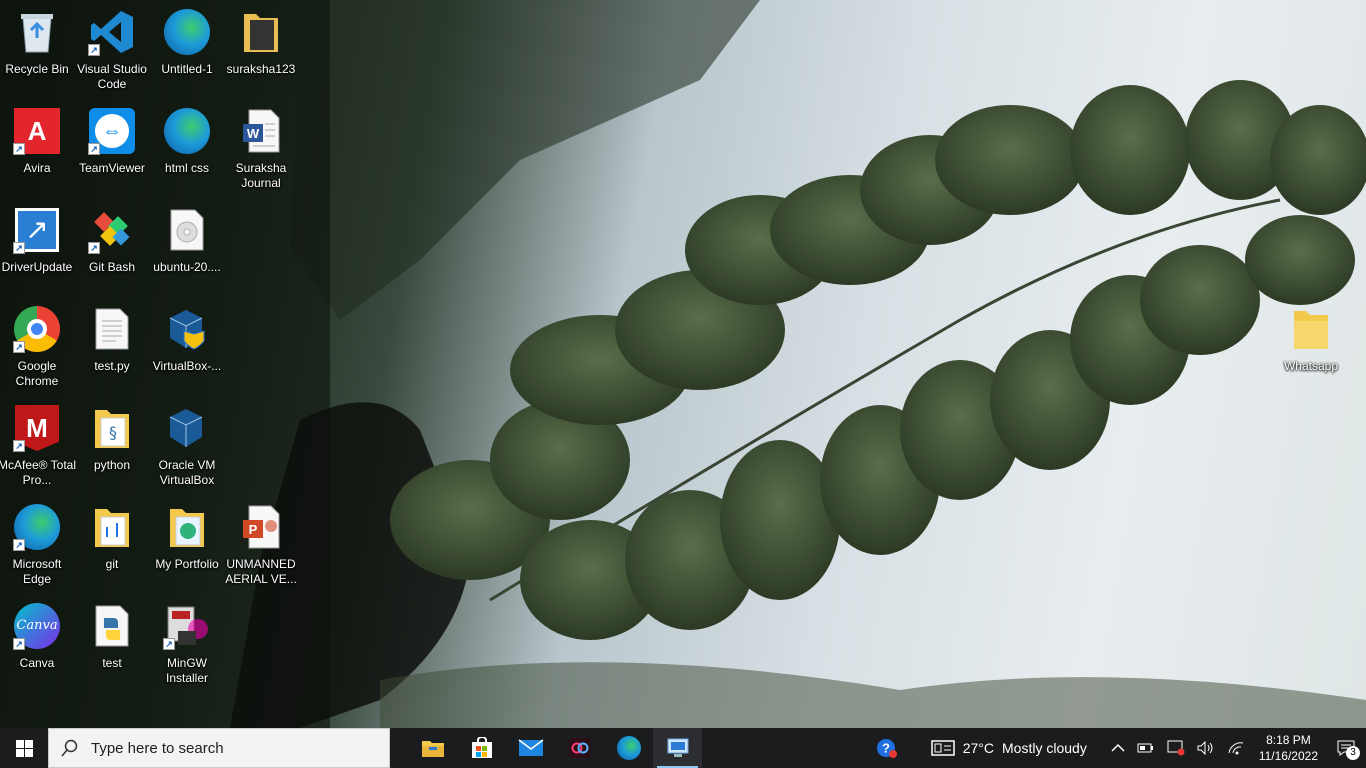 The width and height of the screenshot is (1366, 768). Describe the element at coordinates (112, 230) in the screenshot. I see `git-bash-icon: ↗` at that location.